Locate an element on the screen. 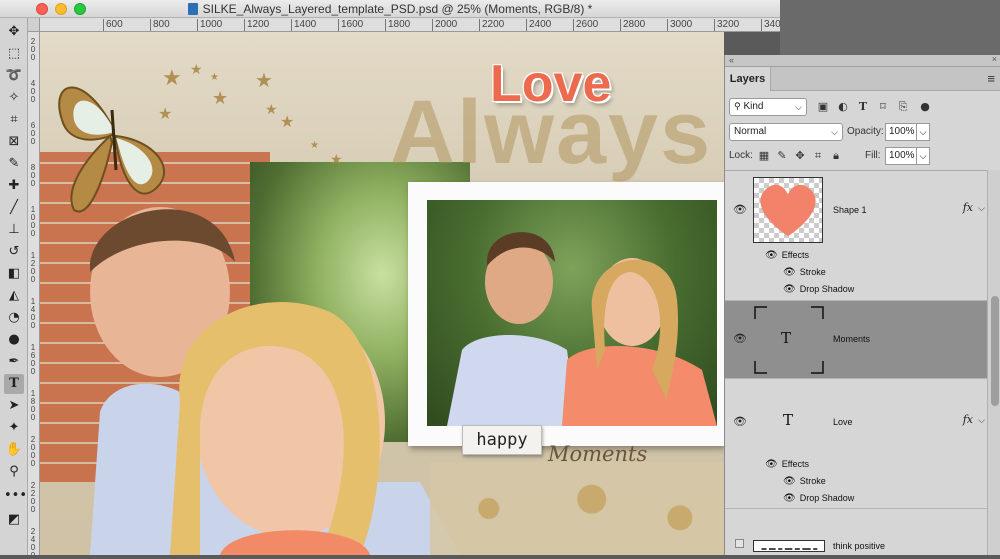 The image size is (1000, 559). paint-bucket-tool-icon: ◭ is located at coordinates (14, 296).